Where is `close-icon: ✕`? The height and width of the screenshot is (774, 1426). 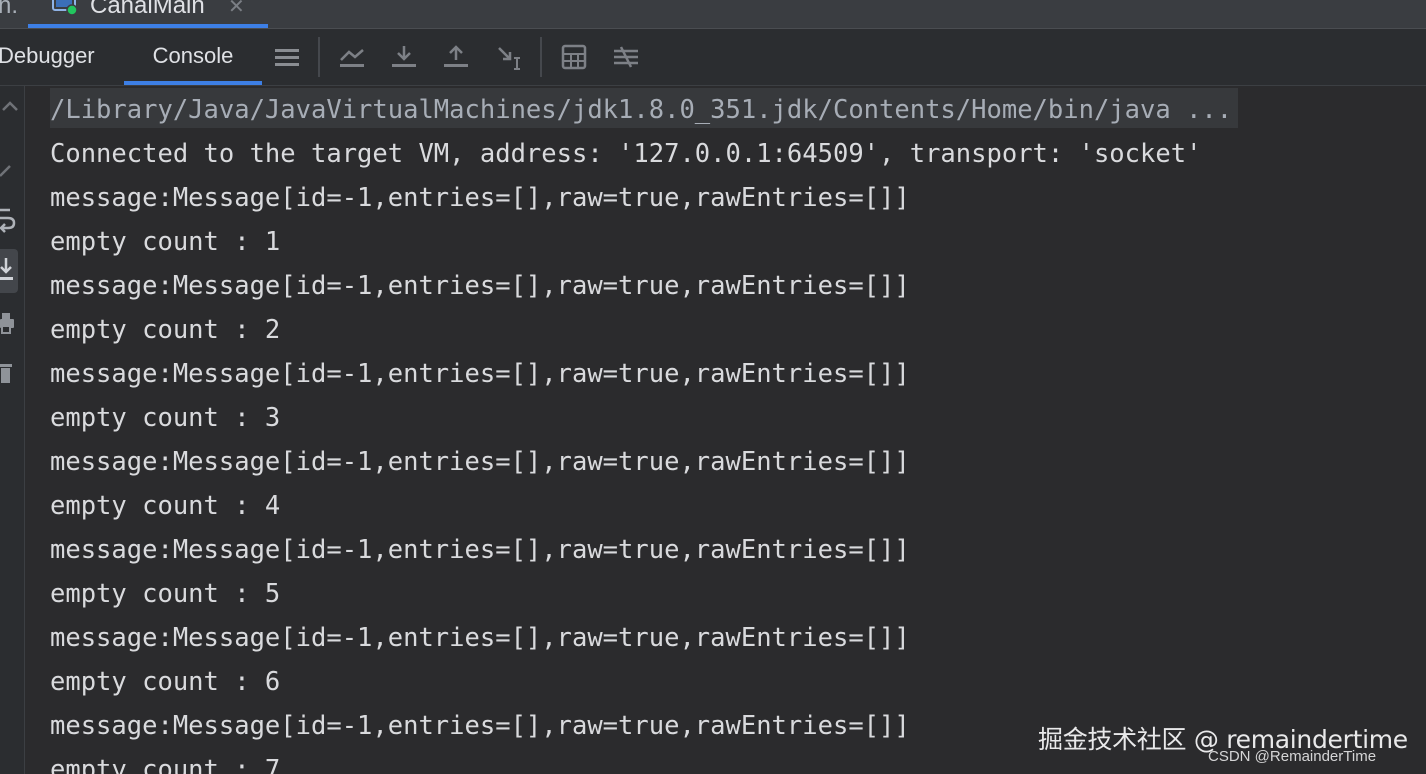
close-icon: ✕ is located at coordinates (236, 9).